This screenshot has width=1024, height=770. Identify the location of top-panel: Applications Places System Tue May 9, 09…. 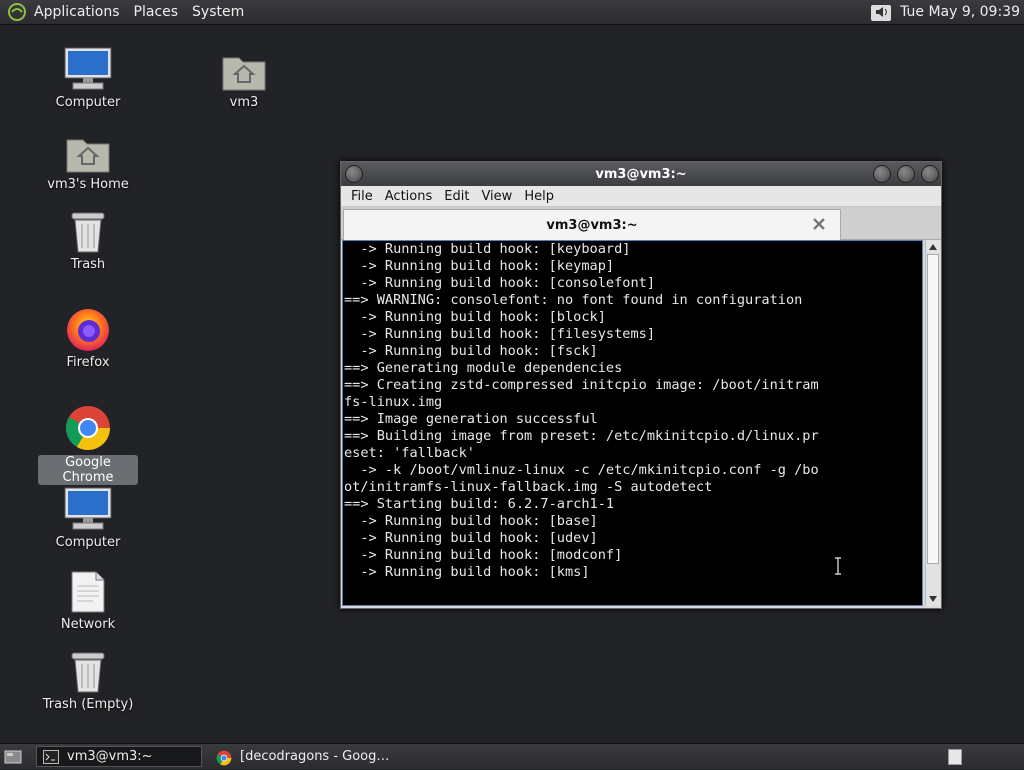
(512, 12).